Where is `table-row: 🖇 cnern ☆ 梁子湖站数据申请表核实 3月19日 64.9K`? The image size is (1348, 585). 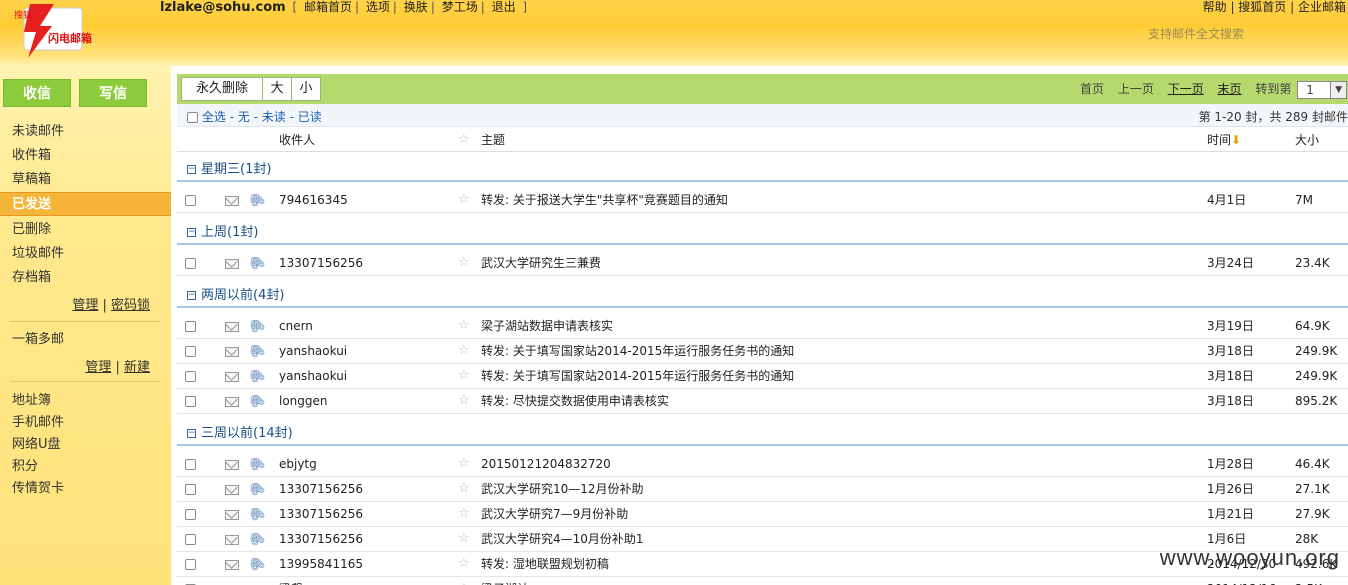 table-row: 🖇 cnern ☆ 梁子湖站数据申请表核实 3月19日 64.9K is located at coordinates (762, 326).